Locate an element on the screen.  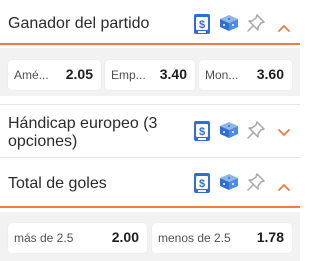
odds-cell-over: más de 2.5 2.00 is located at coordinates (77, 238).